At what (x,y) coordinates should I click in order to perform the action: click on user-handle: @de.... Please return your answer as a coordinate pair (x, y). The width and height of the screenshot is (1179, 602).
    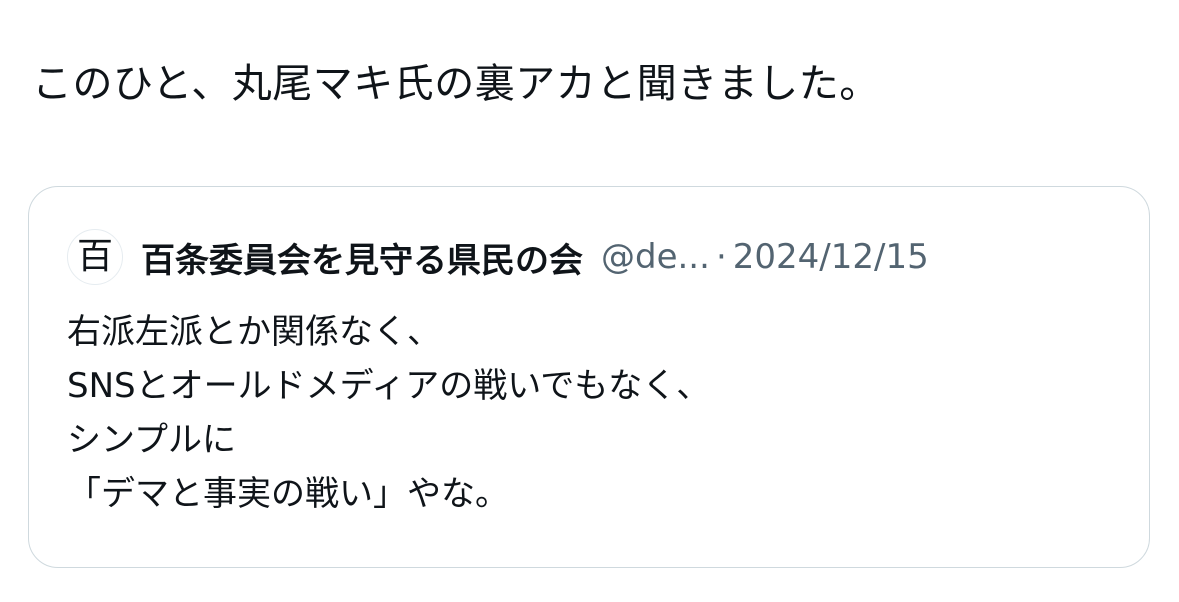
    Looking at the image, I should click on (655, 257).